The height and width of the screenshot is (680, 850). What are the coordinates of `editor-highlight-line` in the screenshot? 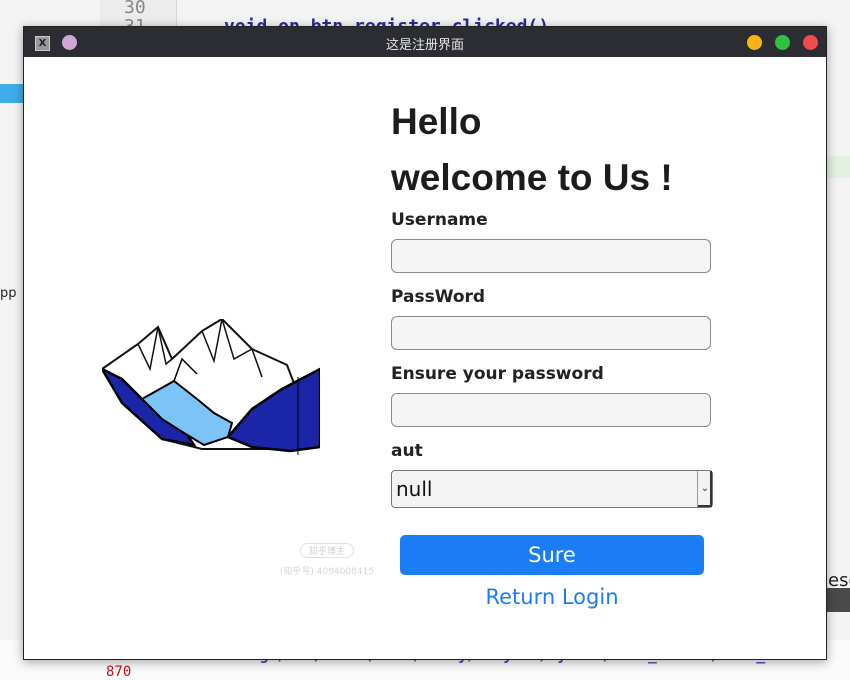 It's located at (837, 167).